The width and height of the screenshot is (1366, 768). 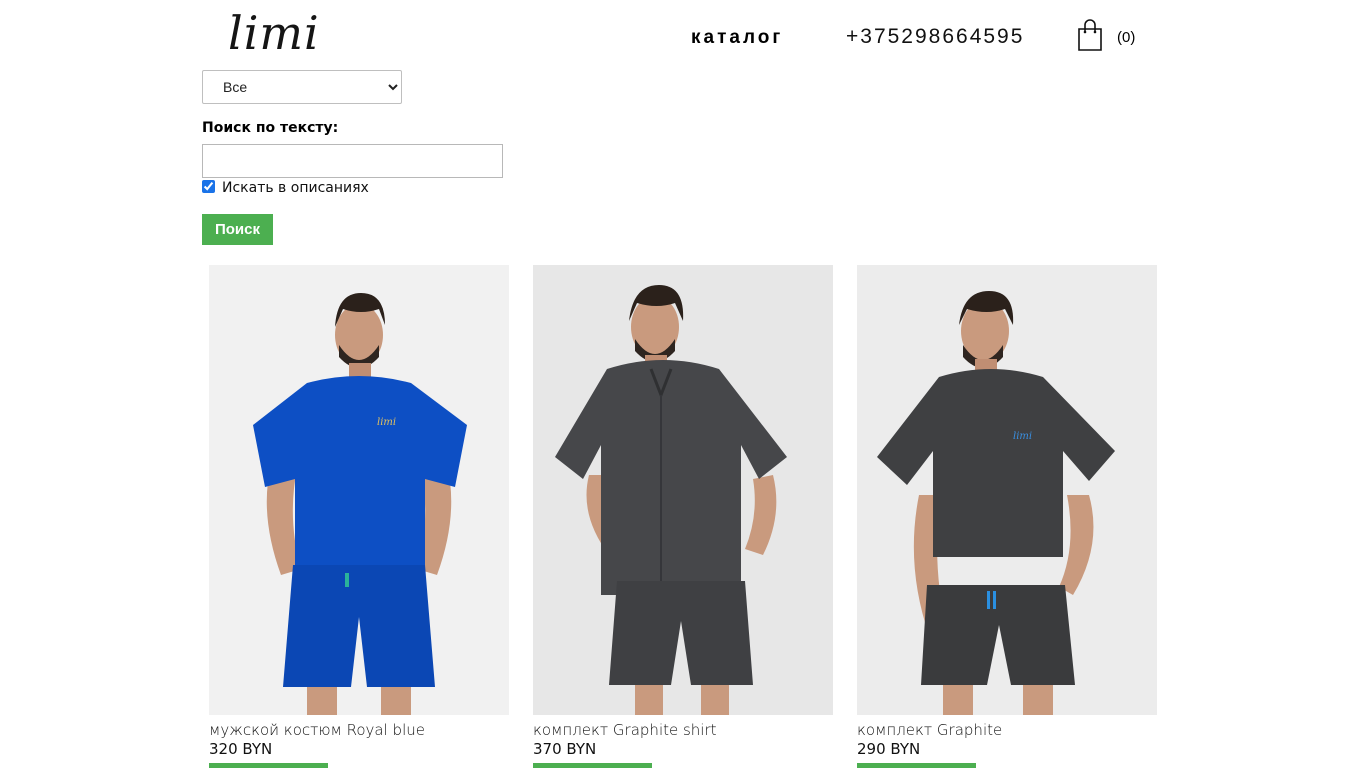 What do you see at coordinates (241, 749) in the screenshot?
I see `product-price: 320 BYN` at bounding box center [241, 749].